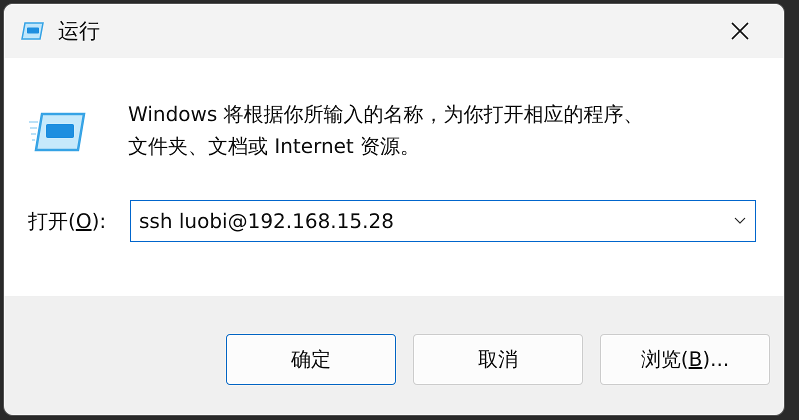 The width and height of the screenshot is (799, 420). What do you see at coordinates (79, 31) in the screenshot?
I see `window-title: 运行` at bounding box center [79, 31].